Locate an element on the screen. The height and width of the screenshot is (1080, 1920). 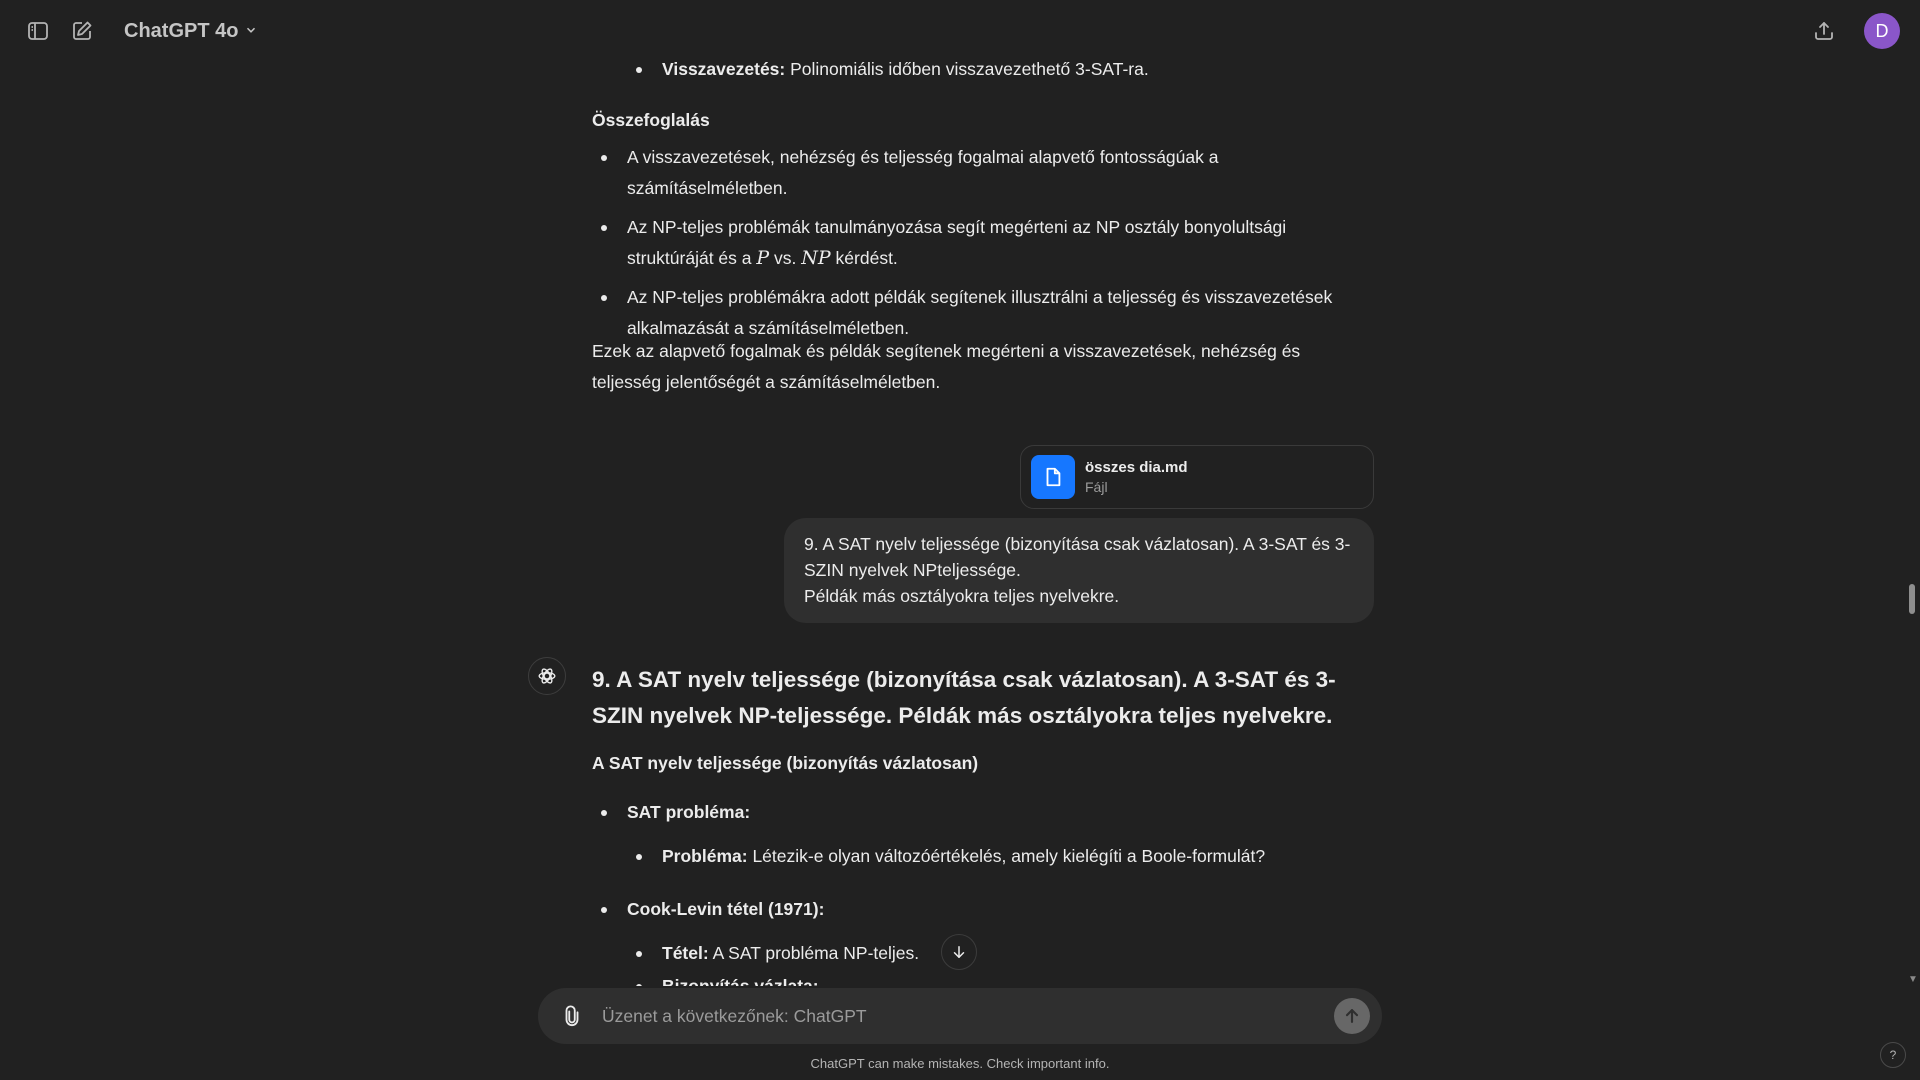
topbar-actions: D is located at coordinates (1852, 31).